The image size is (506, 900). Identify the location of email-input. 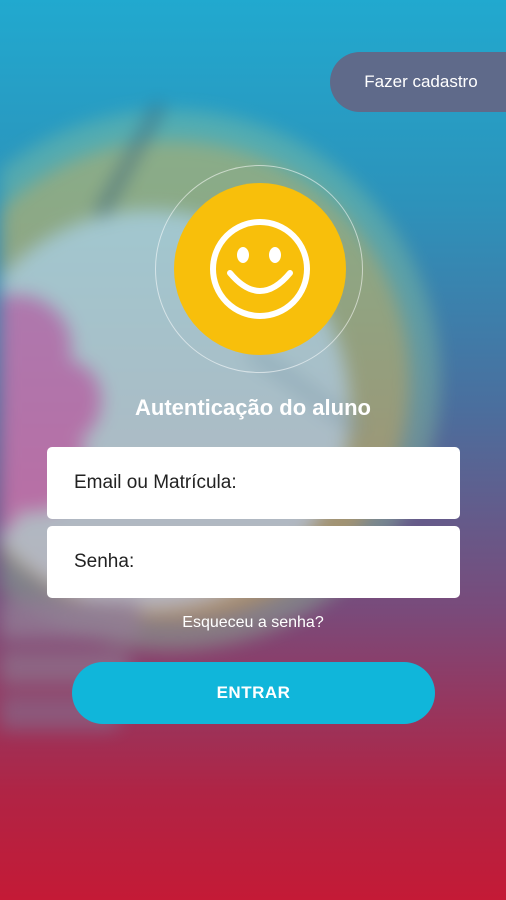
(267, 483).